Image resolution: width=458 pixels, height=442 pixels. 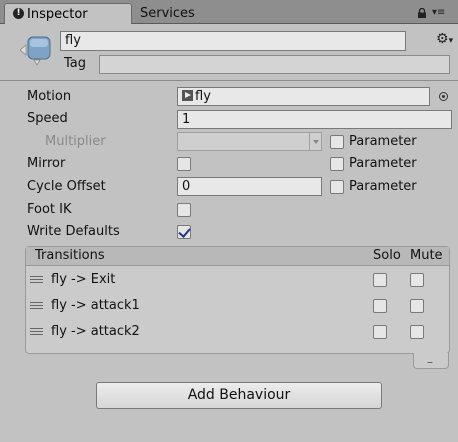 What do you see at coordinates (233, 41) in the screenshot?
I see `state-name-input: fly` at bounding box center [233, 41].